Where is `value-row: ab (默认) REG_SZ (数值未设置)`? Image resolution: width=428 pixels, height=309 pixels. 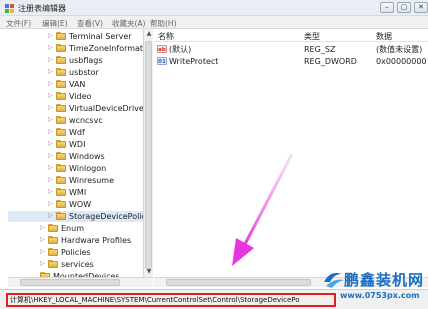
value-row: ab (默认) REG_SZ (数值未设置) is located at coordinates (292, 49).